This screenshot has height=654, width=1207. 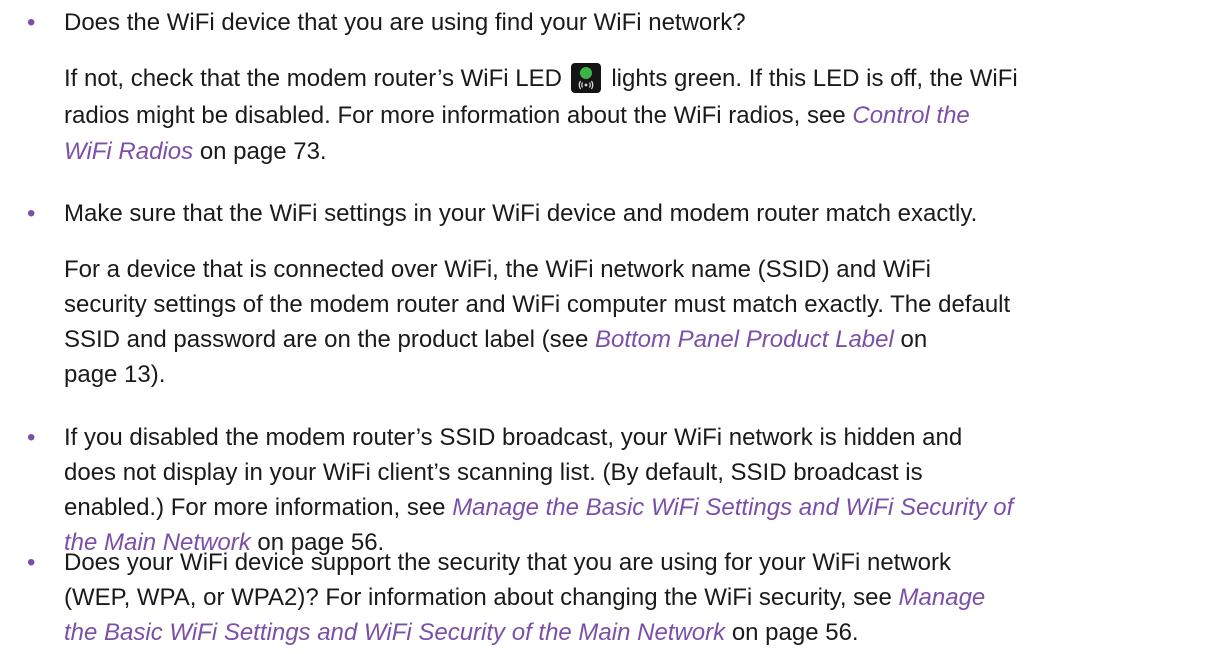 What do you see at coordinates (195, 151) in the screenshot?
I see `bullet-detail-line: WiFi Radios on page 73.` at bounding box center [195, 151].